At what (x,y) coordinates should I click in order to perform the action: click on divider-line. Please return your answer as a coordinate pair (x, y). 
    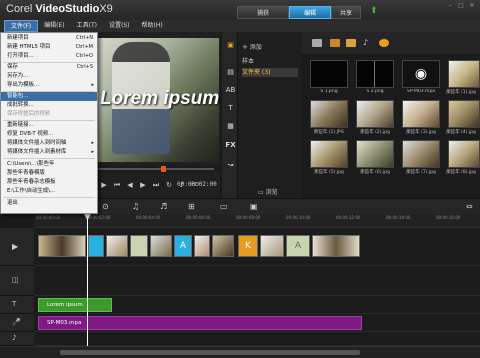
    Looking at the image, I should click on (374, 74).